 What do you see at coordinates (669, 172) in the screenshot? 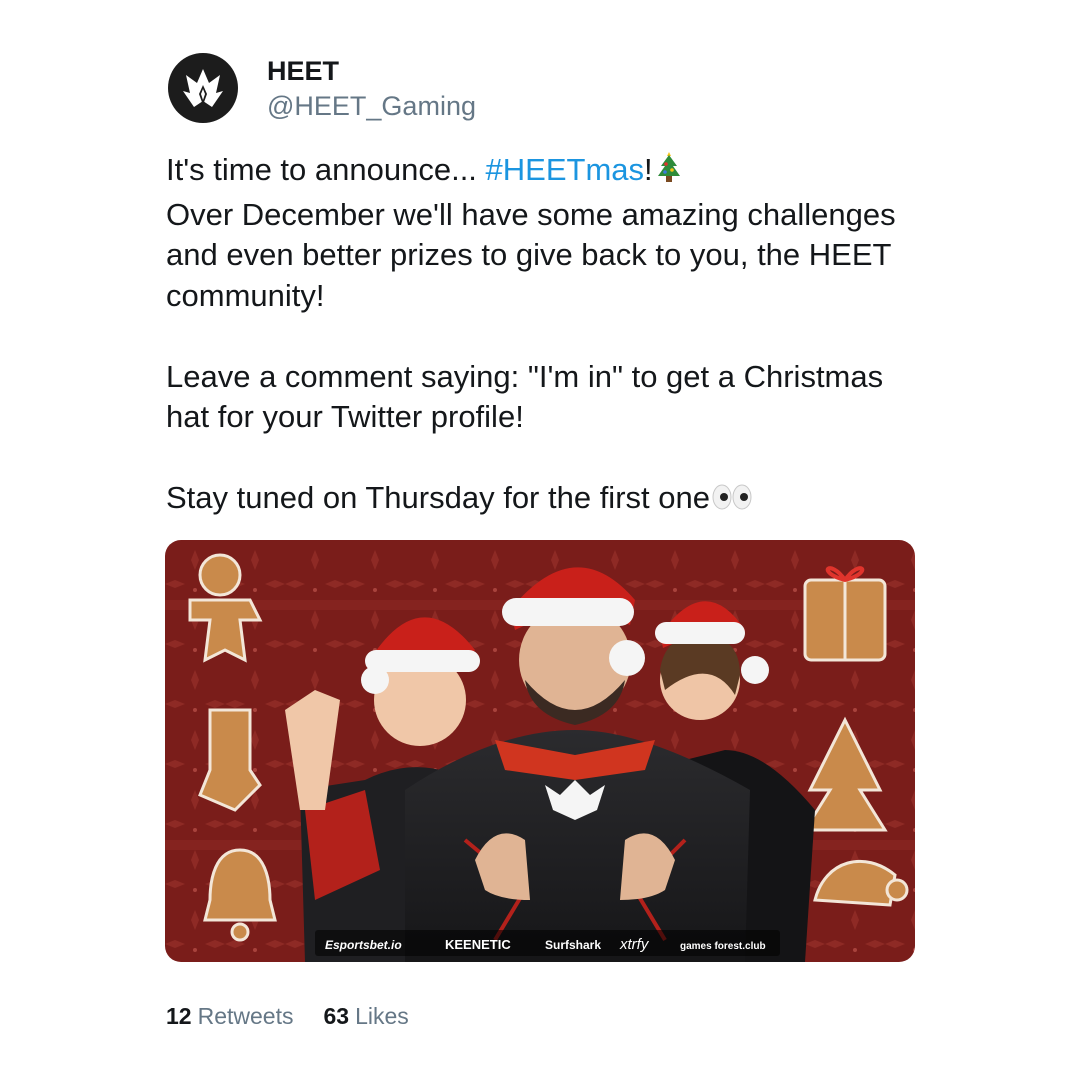
I see `christmas-tree-emoji-icon` at bounding box center [669, 172].